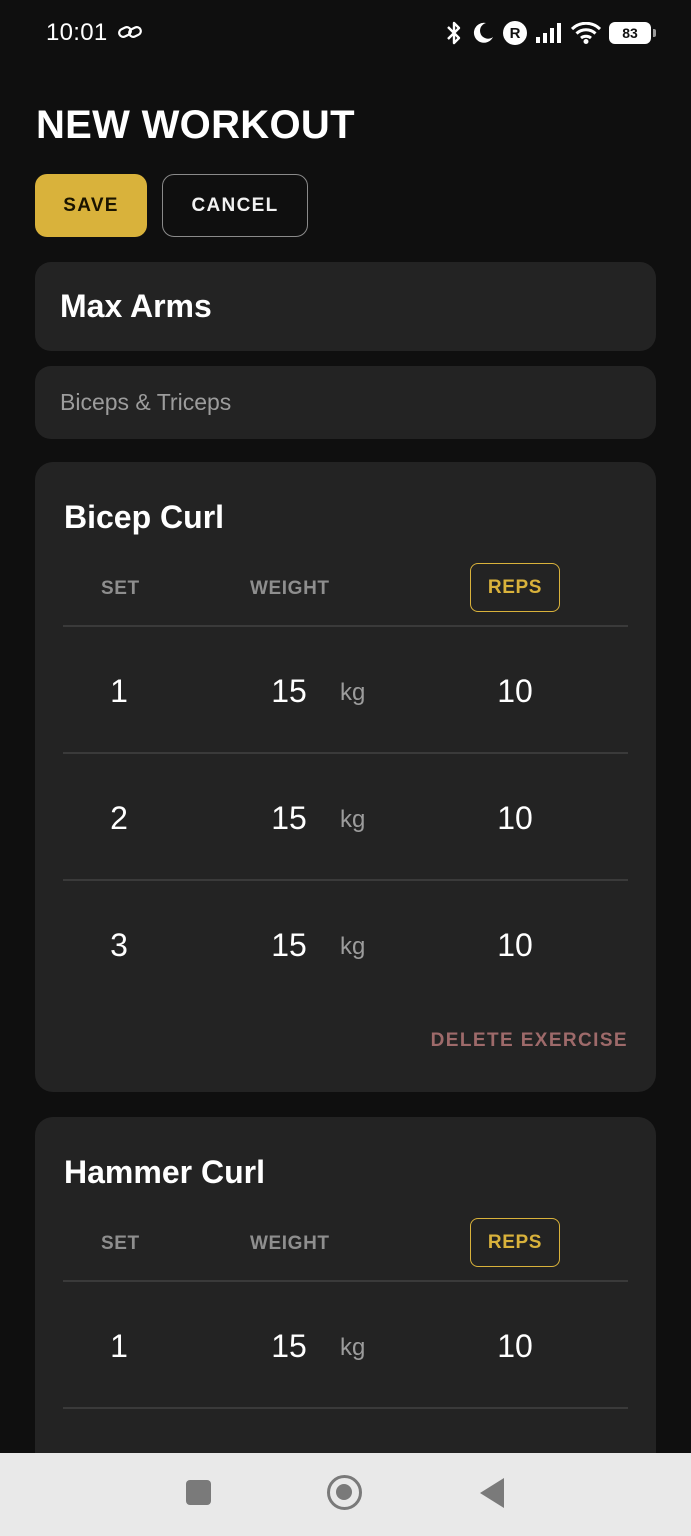  Describe the element at coordinates (195, 125) in the screenshot. I see `page-title: NEW WORKOUT` at that location.